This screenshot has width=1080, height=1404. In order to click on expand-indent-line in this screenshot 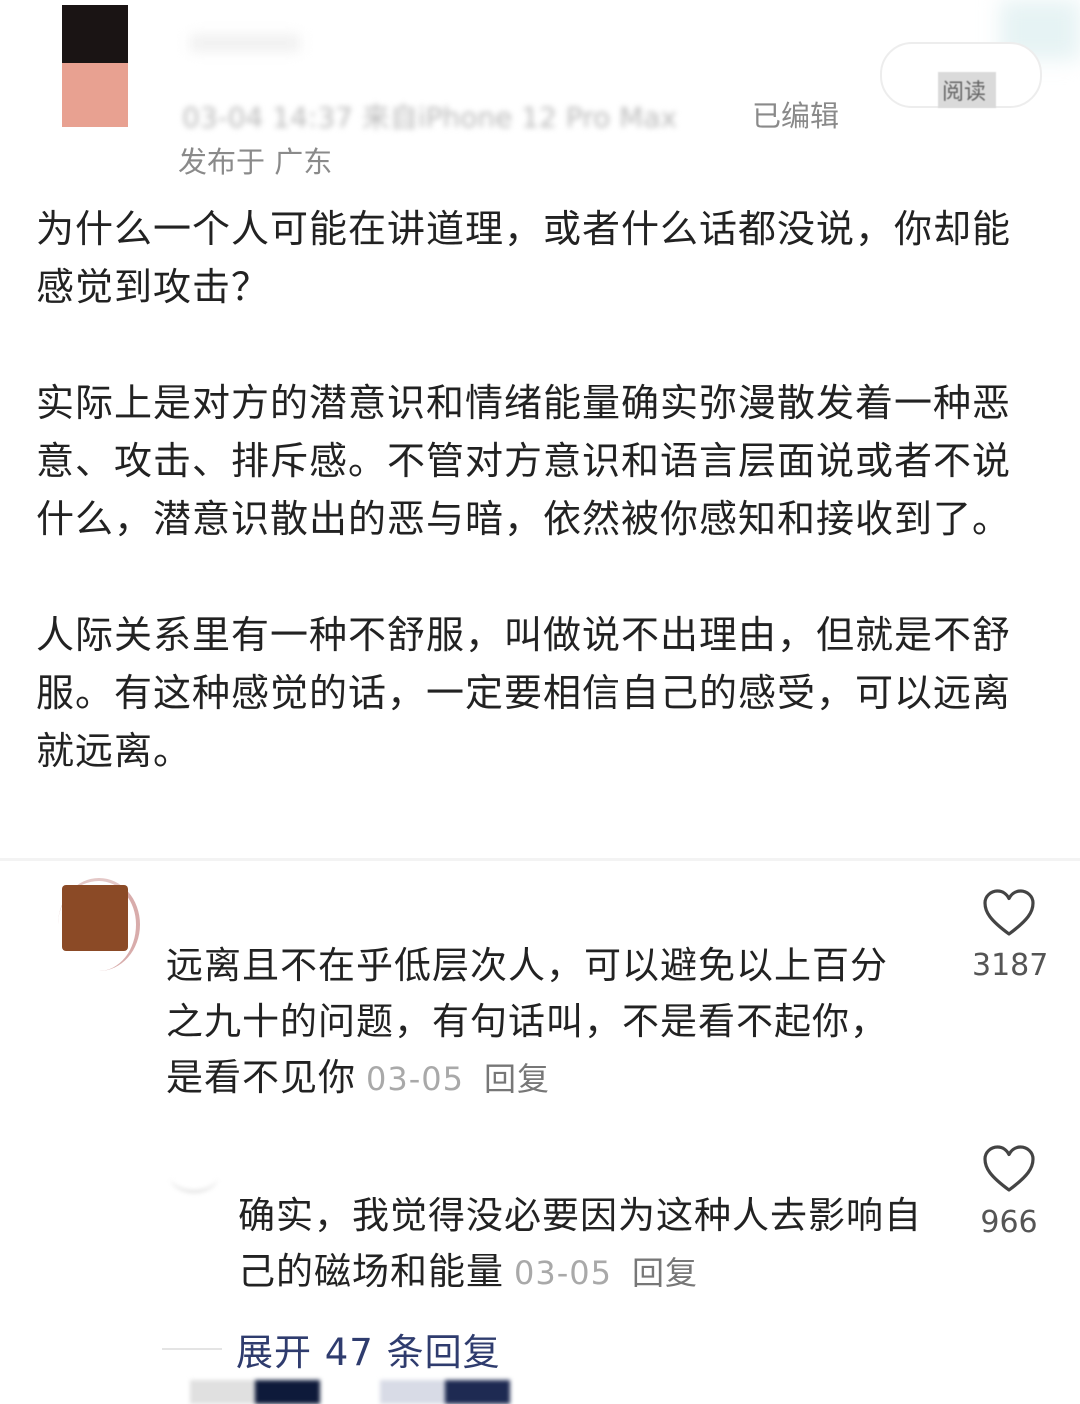, I will do `click(192, 1349)`.